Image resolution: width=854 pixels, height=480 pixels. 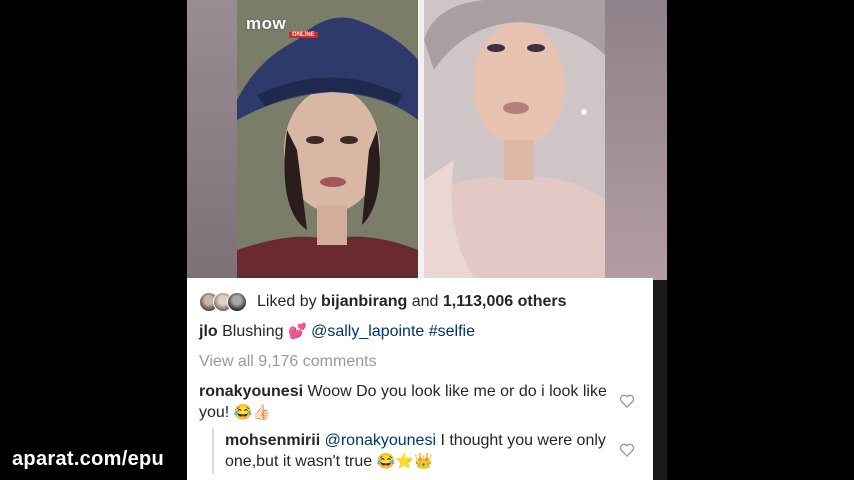 What do you see at coordinates (237, 302) in the screenshot?
I see `avatar` at bounding box center [237, 302].